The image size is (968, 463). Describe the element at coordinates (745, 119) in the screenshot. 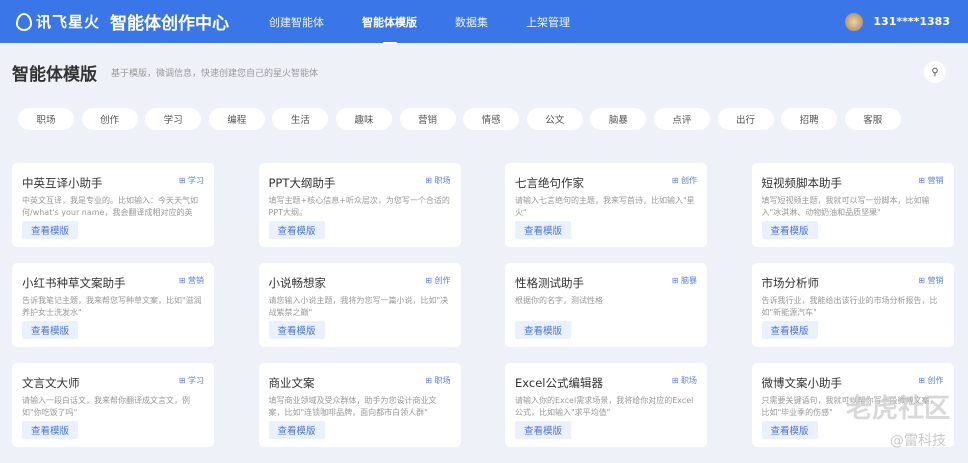

I see `category-tag: 出行` at that location.